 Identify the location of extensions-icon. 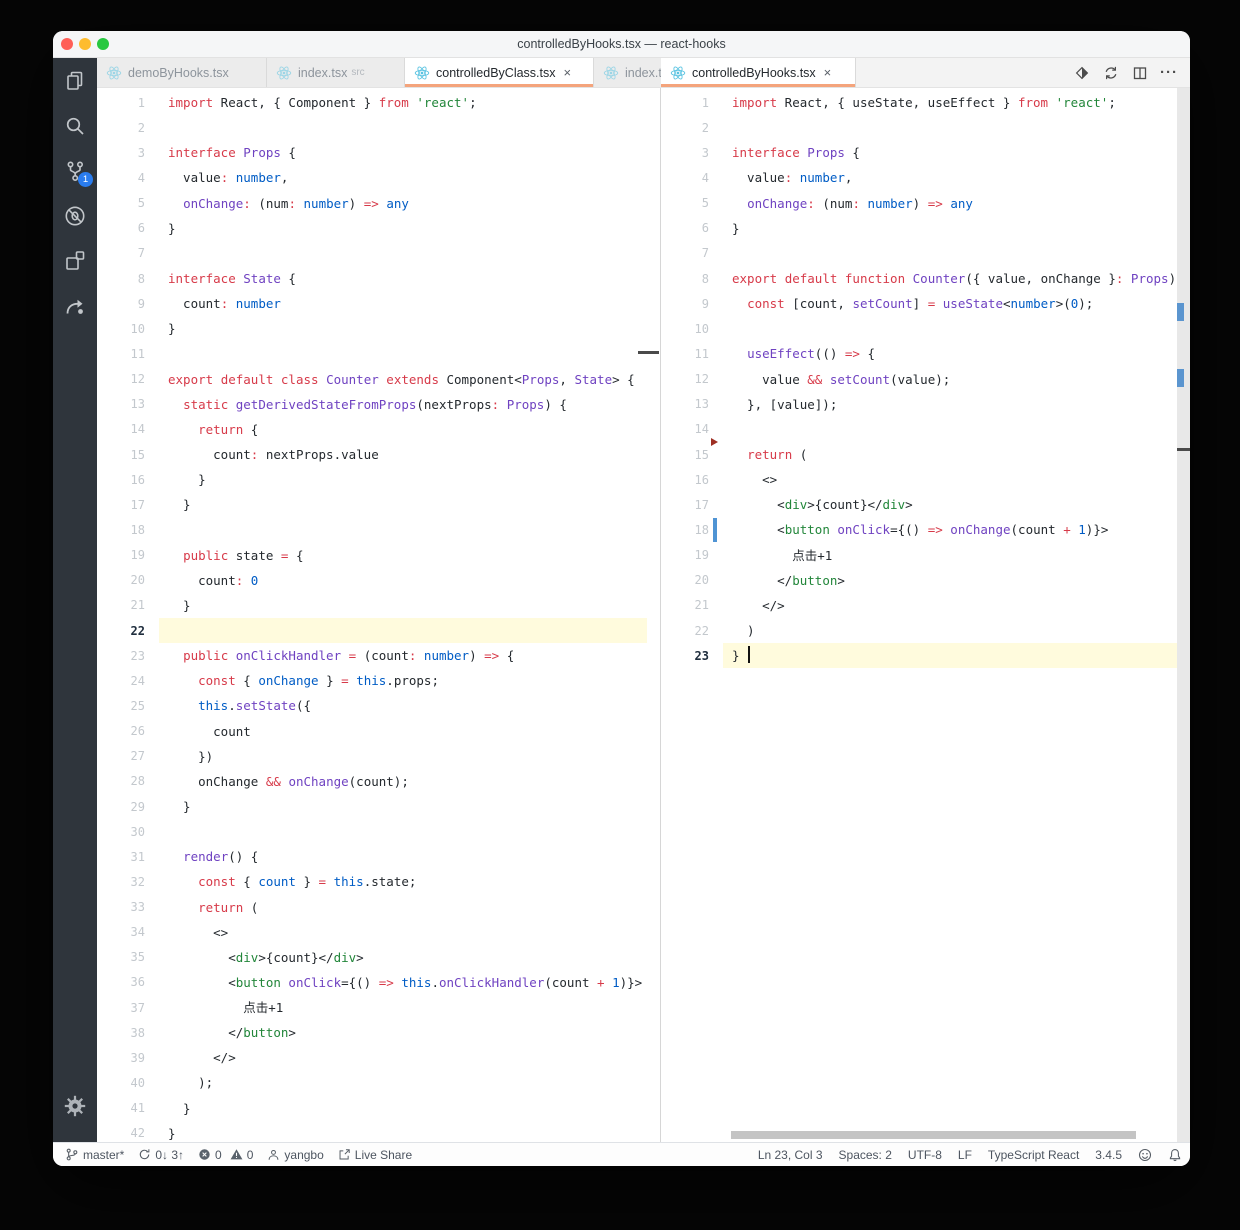
(75, 260).